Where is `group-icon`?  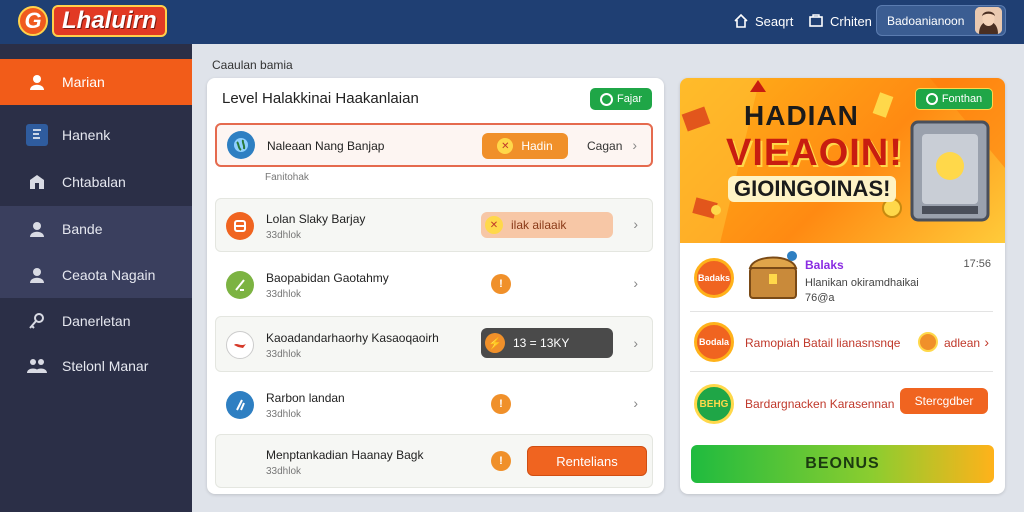
group-icon is located at coordinates (37, 366).